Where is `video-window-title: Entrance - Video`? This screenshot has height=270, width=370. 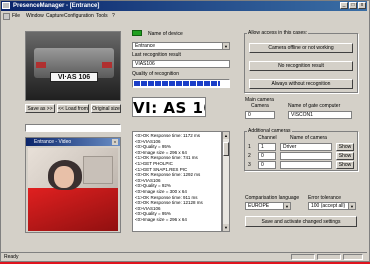 video-window-title: Entrance - Video is located at coordinates (53, 142).